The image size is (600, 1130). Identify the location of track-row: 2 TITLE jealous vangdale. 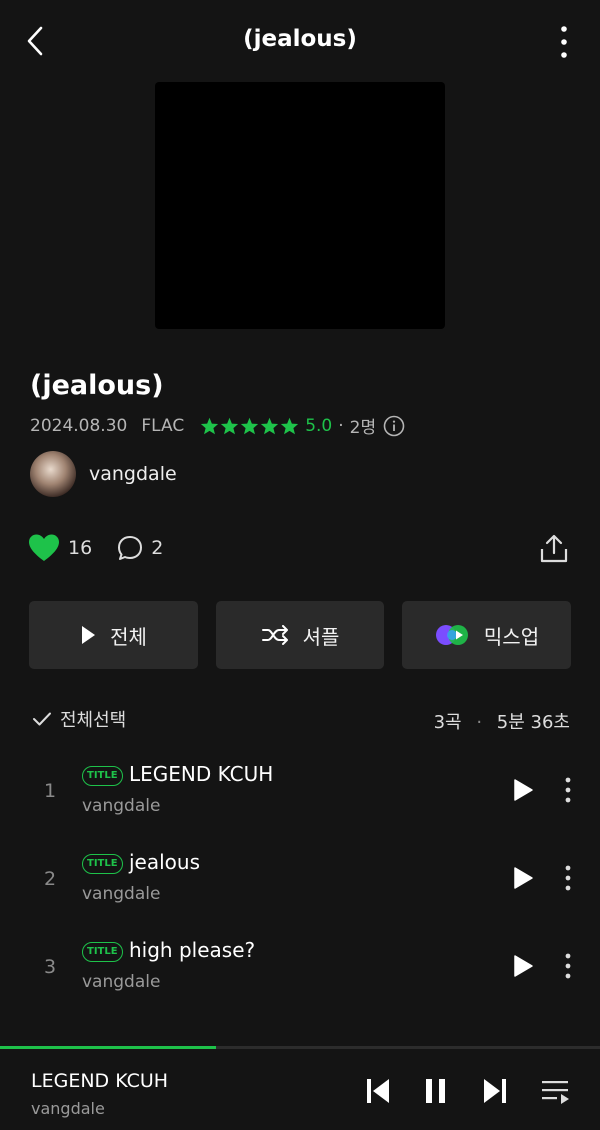
(300, 884).